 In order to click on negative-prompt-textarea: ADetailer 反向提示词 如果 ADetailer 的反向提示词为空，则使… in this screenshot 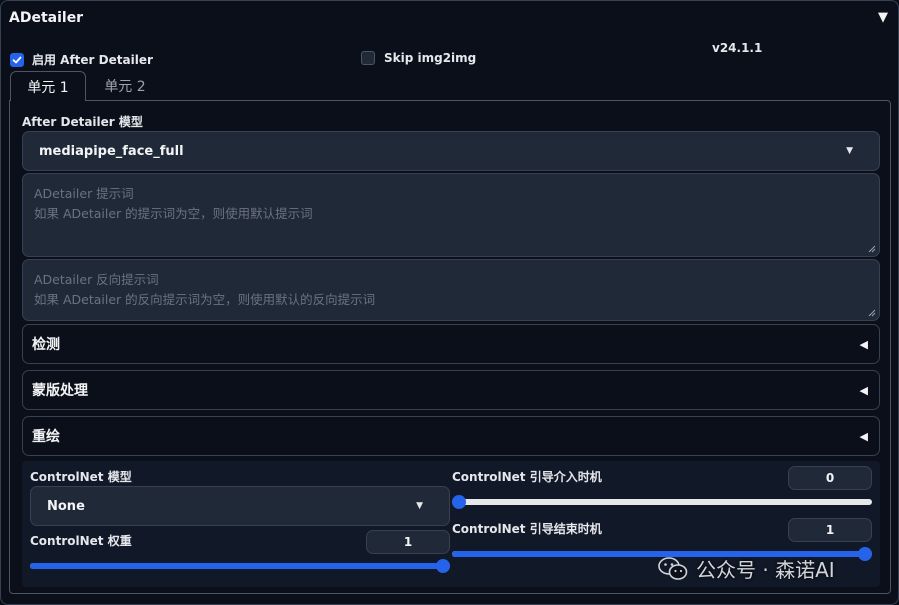, I will do `click(451, 290)`.